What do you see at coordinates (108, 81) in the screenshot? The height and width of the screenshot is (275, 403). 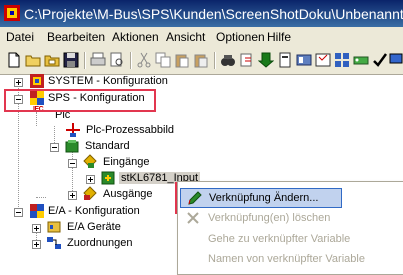 I see `tree-item-system: SYSTEM - Konfiguration` at bounding box center [108, 81].